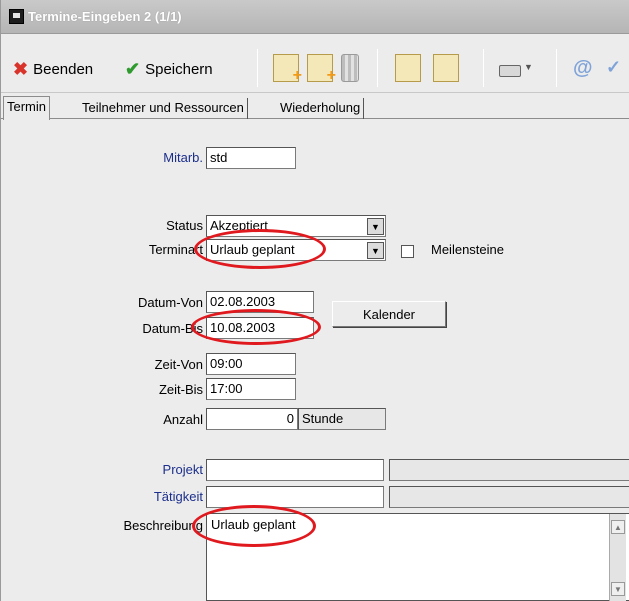 This screenshot has height=601, width=629. Describe the element at coordinates (252, 419) in the screenshot. I see `anzahl-input: 0` at that location.